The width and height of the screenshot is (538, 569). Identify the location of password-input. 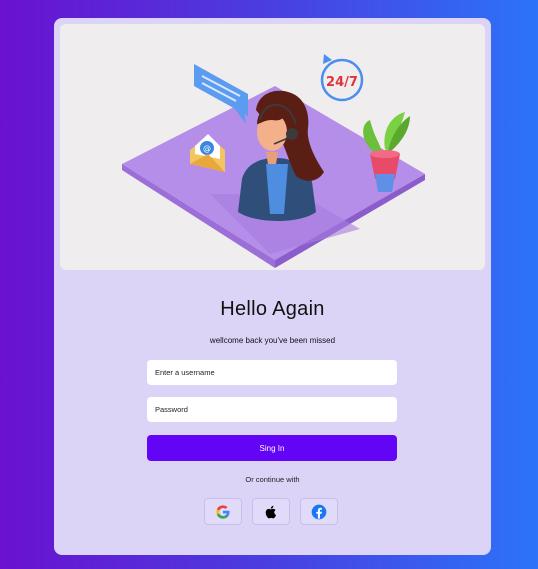
(272, 409).